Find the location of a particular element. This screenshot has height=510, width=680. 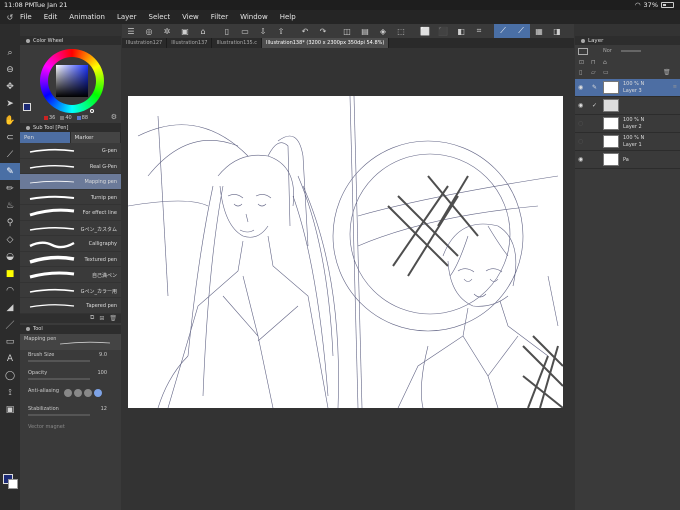

tab-document: Illustration135.c is located at coordinates (237, 43).